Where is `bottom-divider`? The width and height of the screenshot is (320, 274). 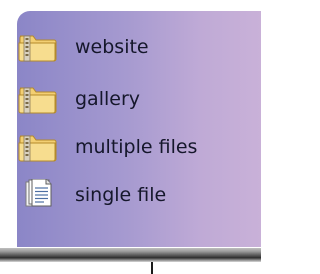
bottom-divider is located at coordinates (130, 260).